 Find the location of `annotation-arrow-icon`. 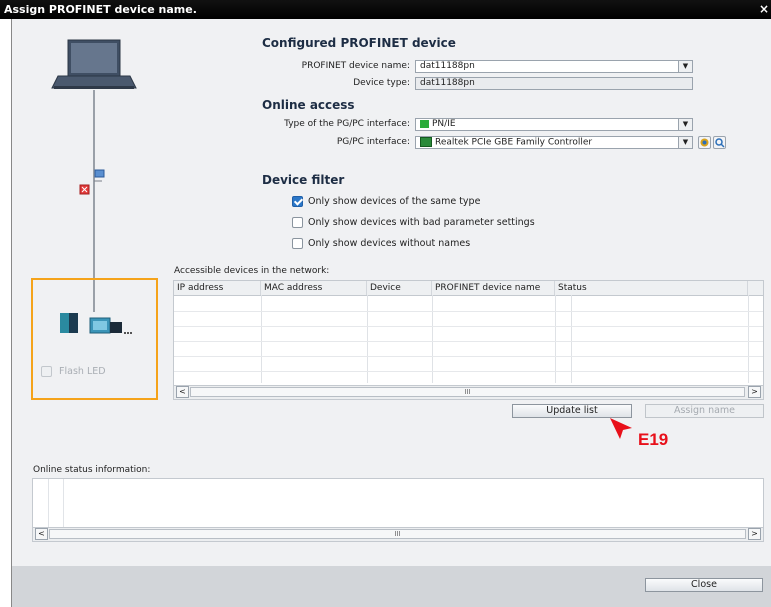

annotation-arrow-icon is located at coordinates (621, 428).